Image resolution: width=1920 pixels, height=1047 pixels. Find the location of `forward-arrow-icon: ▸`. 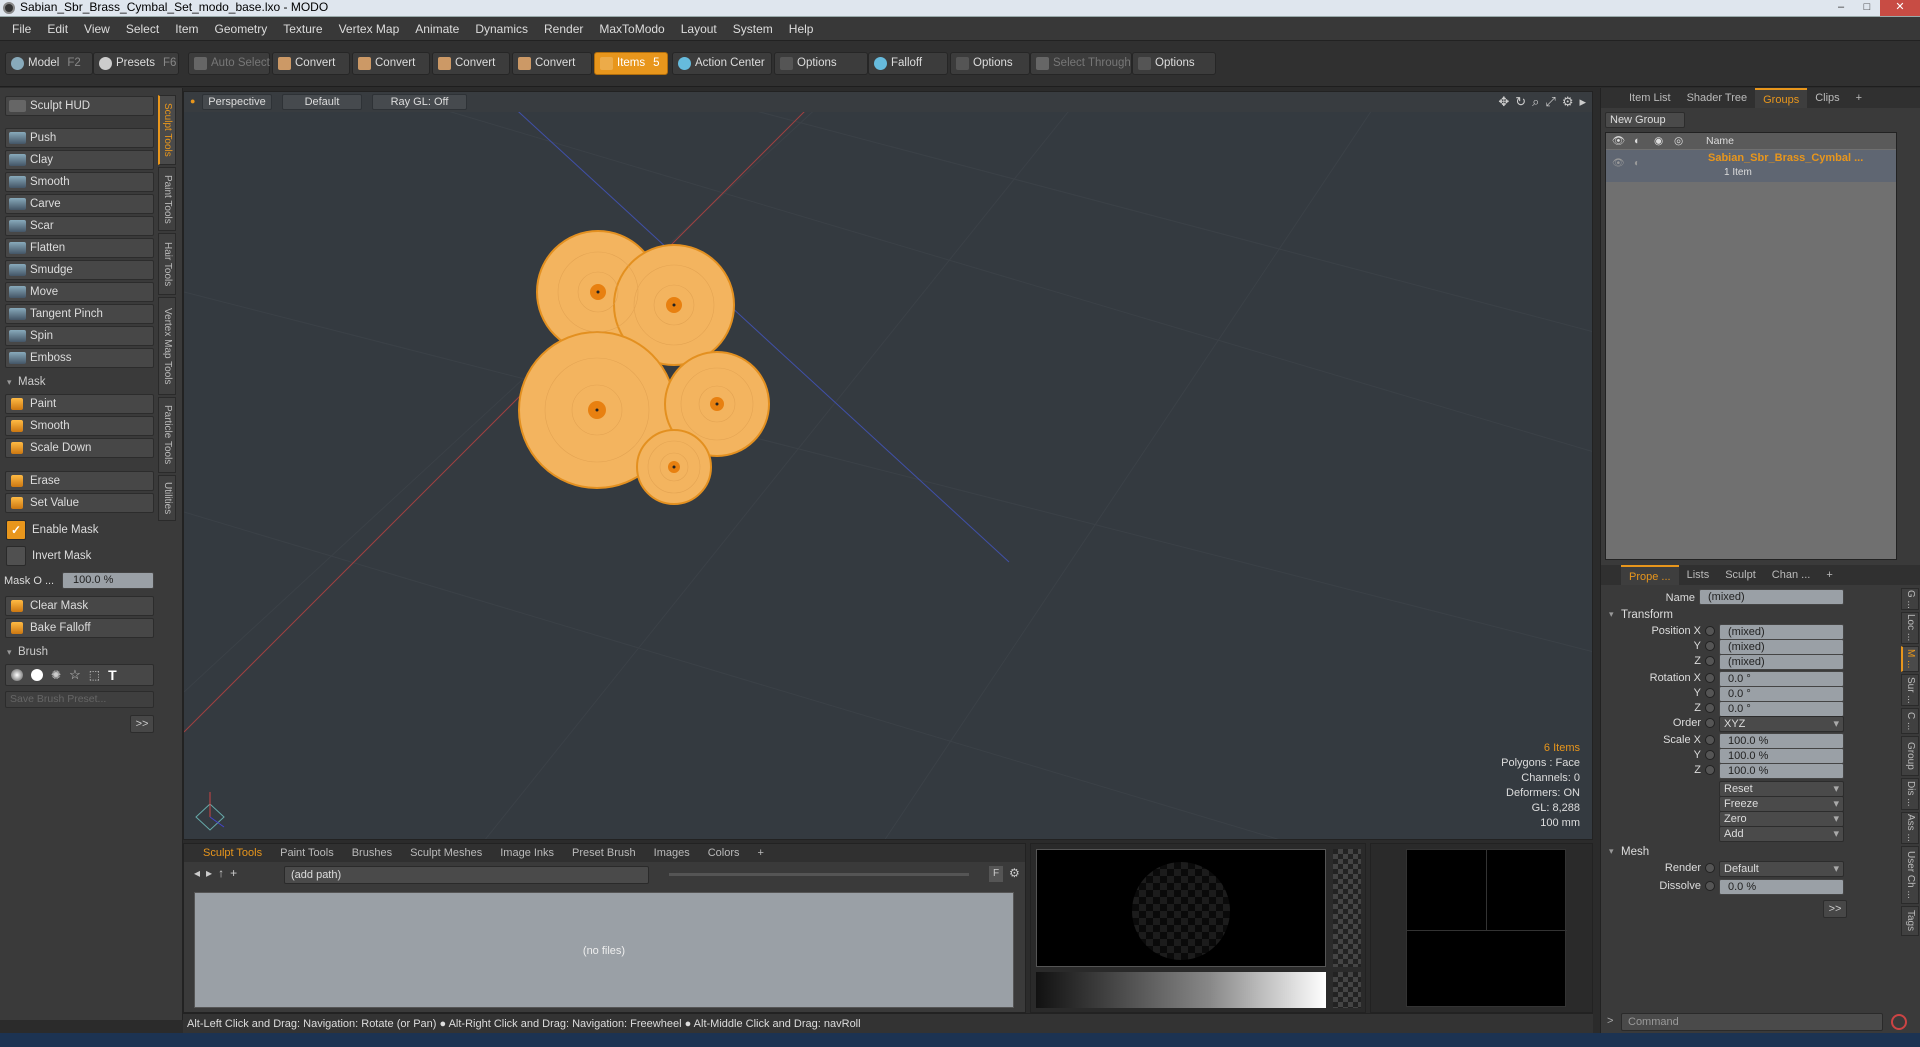

forward-arrow-icon: ▸ is located at coordinates (209, 873).